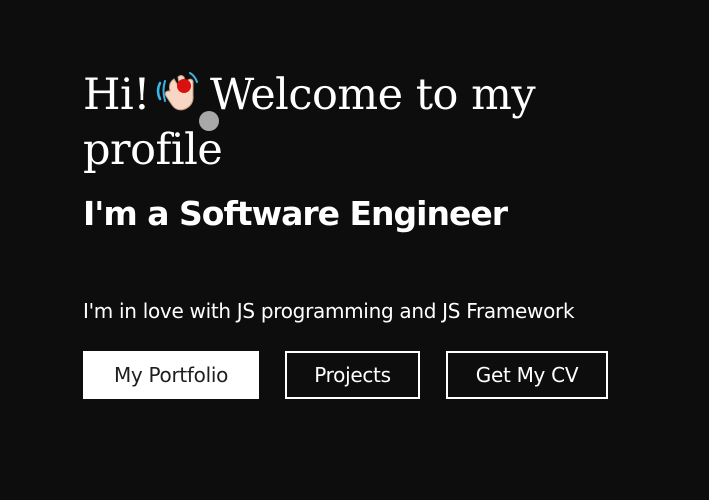 This screenshot has width=709, height=500. I want to click on welcome-text: Welcome to my profile, so click(309, 122).